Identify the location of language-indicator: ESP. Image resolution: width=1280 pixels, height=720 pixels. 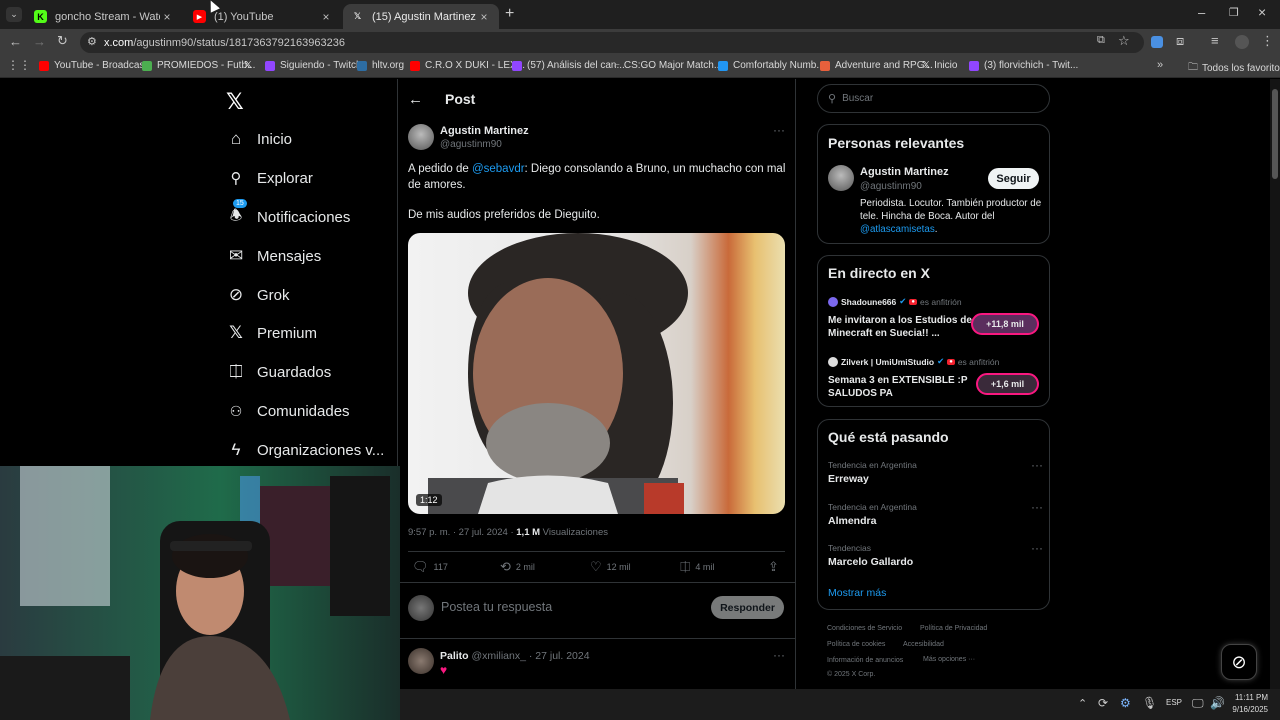
(1174, 702).